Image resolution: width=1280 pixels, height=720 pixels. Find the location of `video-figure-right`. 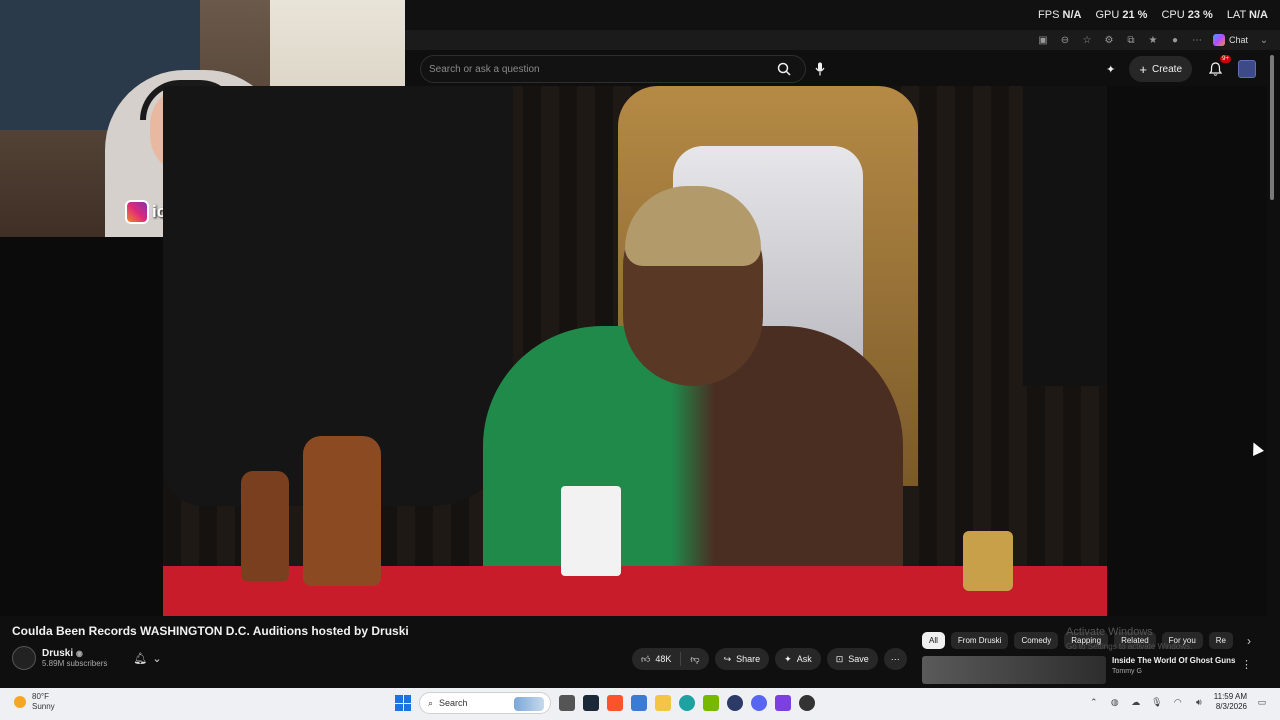

video-figure-right is located at coordinates (1065, 236).